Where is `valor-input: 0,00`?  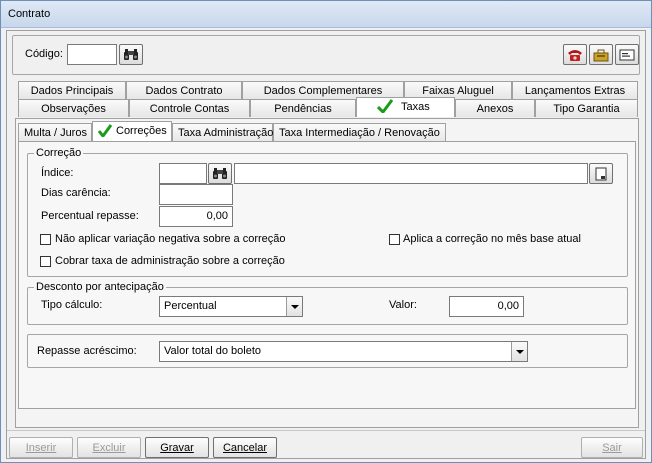
valor-input: 0,00 is located at coordinates (486, 306).